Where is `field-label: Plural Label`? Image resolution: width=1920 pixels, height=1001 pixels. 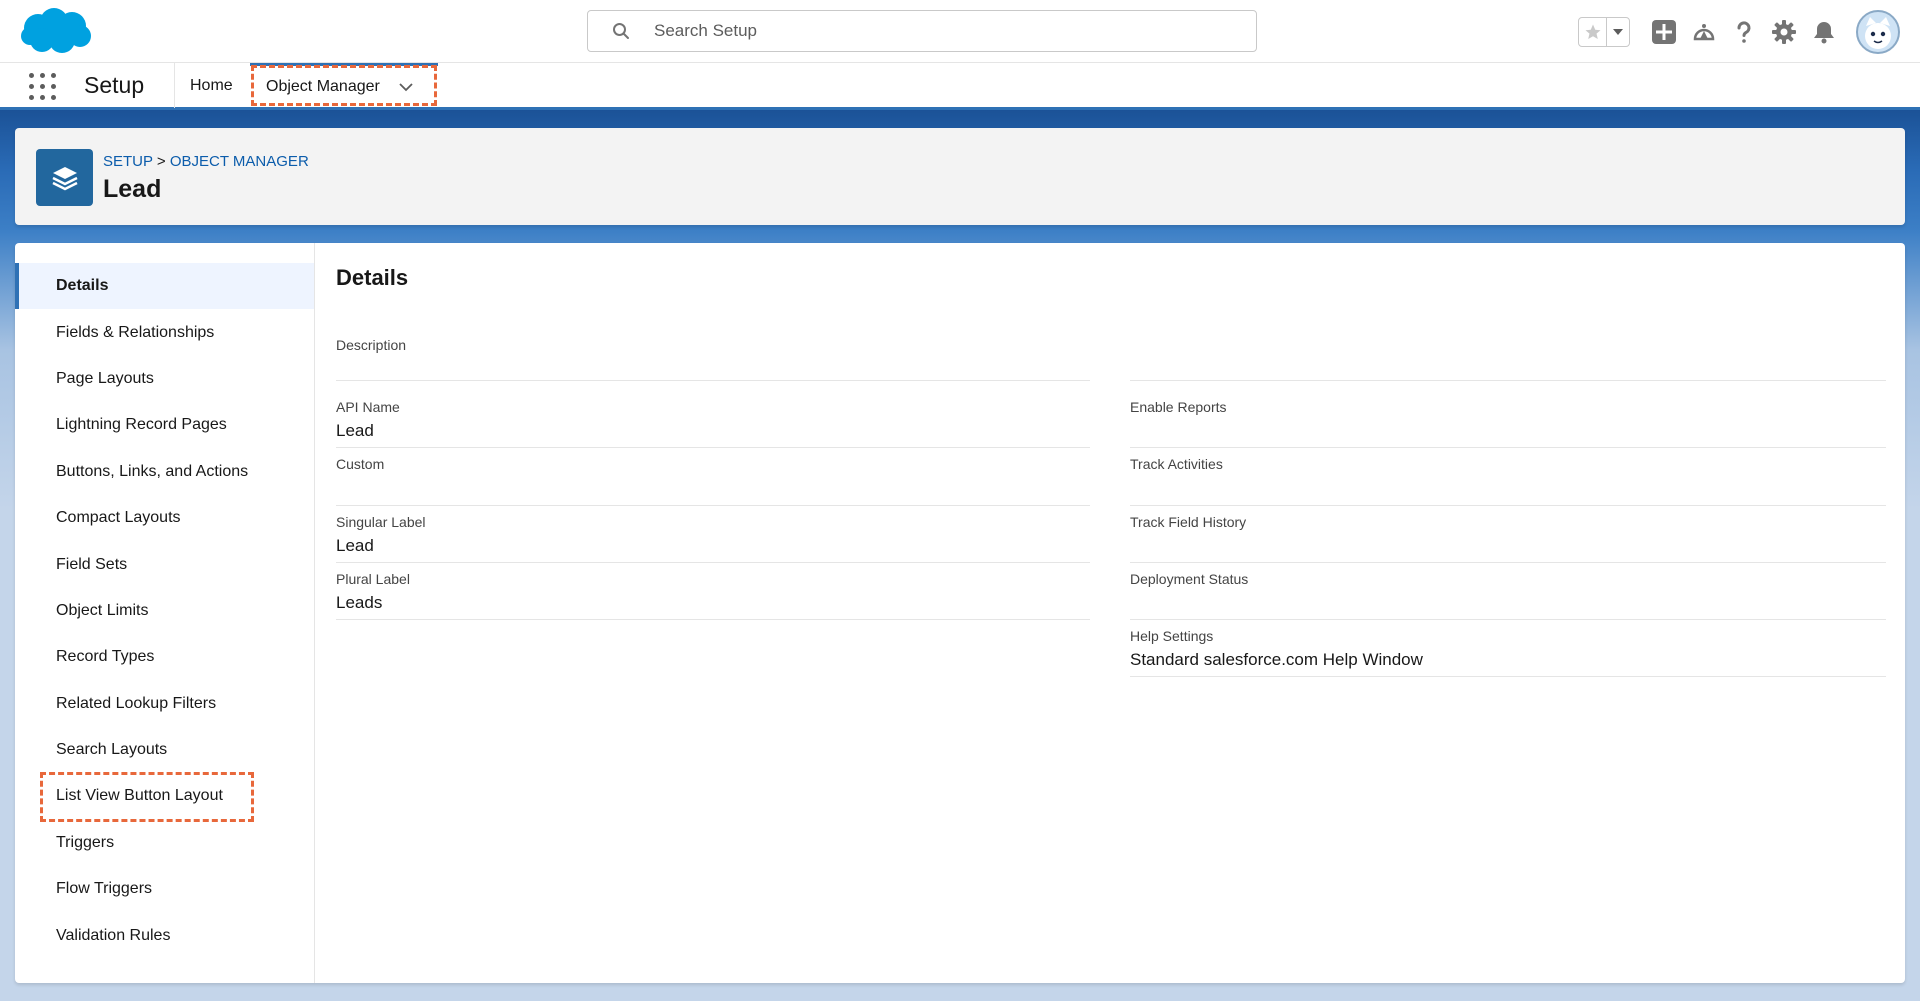 field-label: Plural Label is located at coordinates (373, 579).